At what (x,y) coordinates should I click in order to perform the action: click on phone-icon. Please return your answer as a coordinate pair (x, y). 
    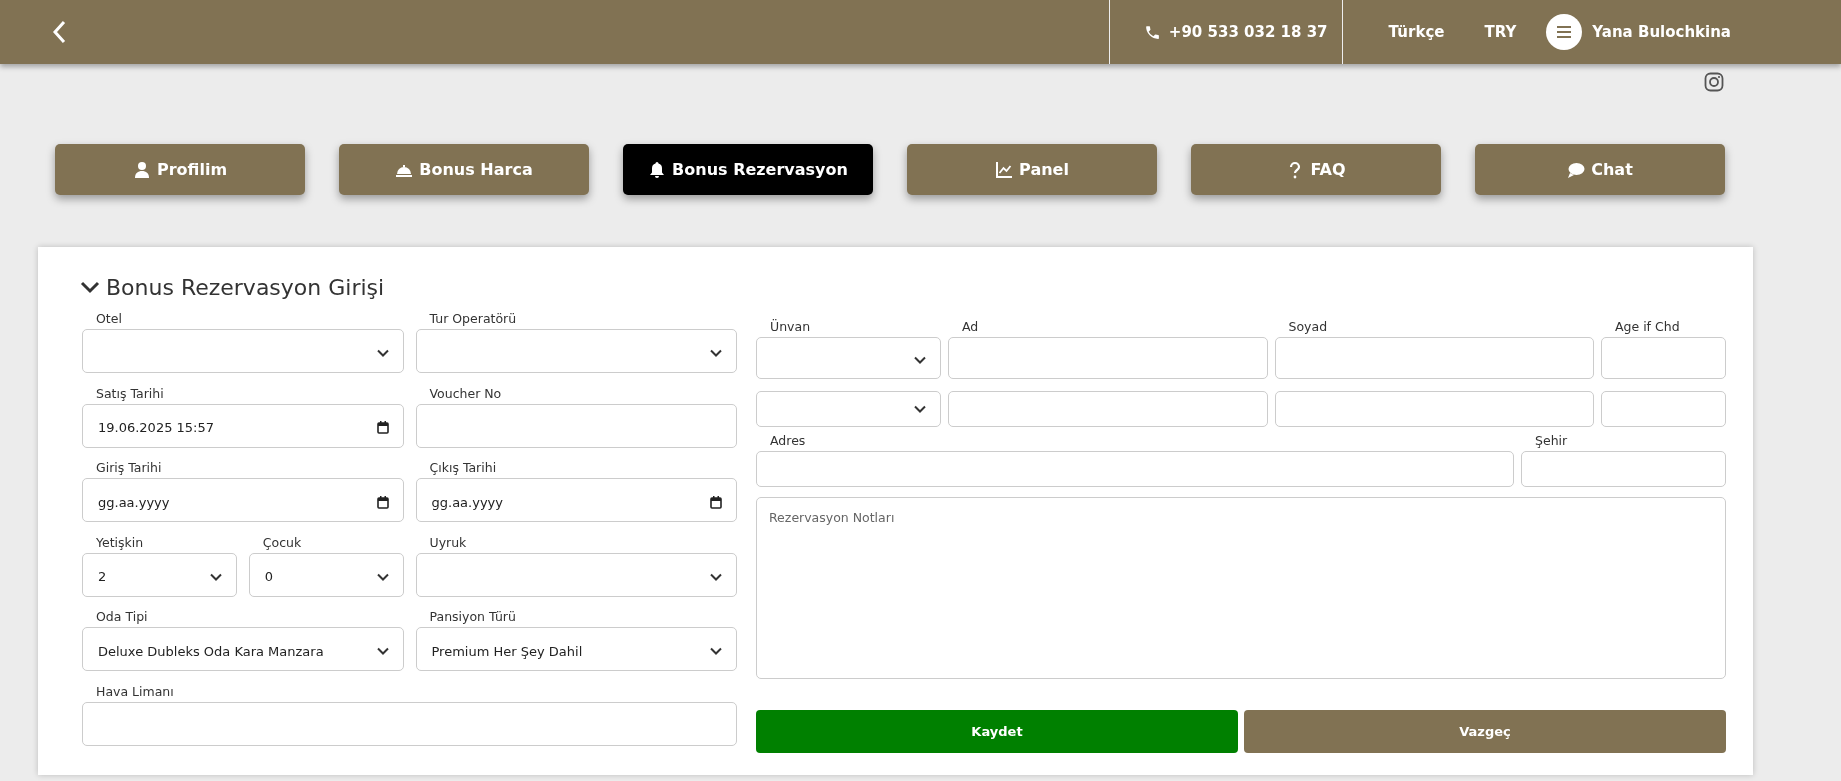
    Looking at the image, I should click on (1152, 32).